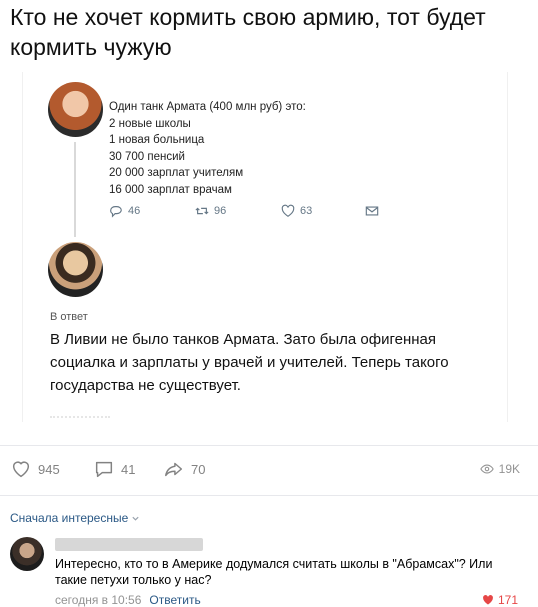  Describe the element at coordinates (80, 418) in the screenshot. I see `card-fade-line` at that location.